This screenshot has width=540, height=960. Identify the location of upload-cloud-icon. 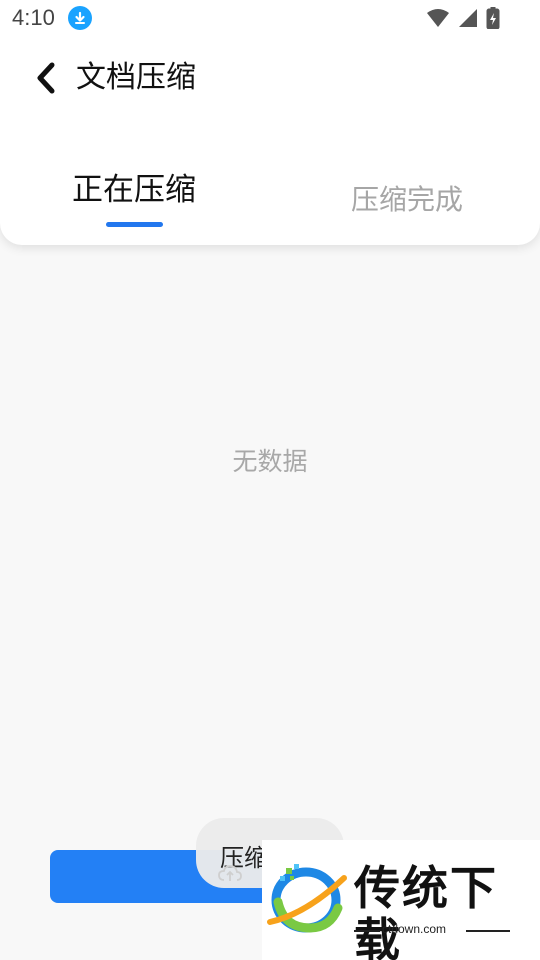
(230, 873).